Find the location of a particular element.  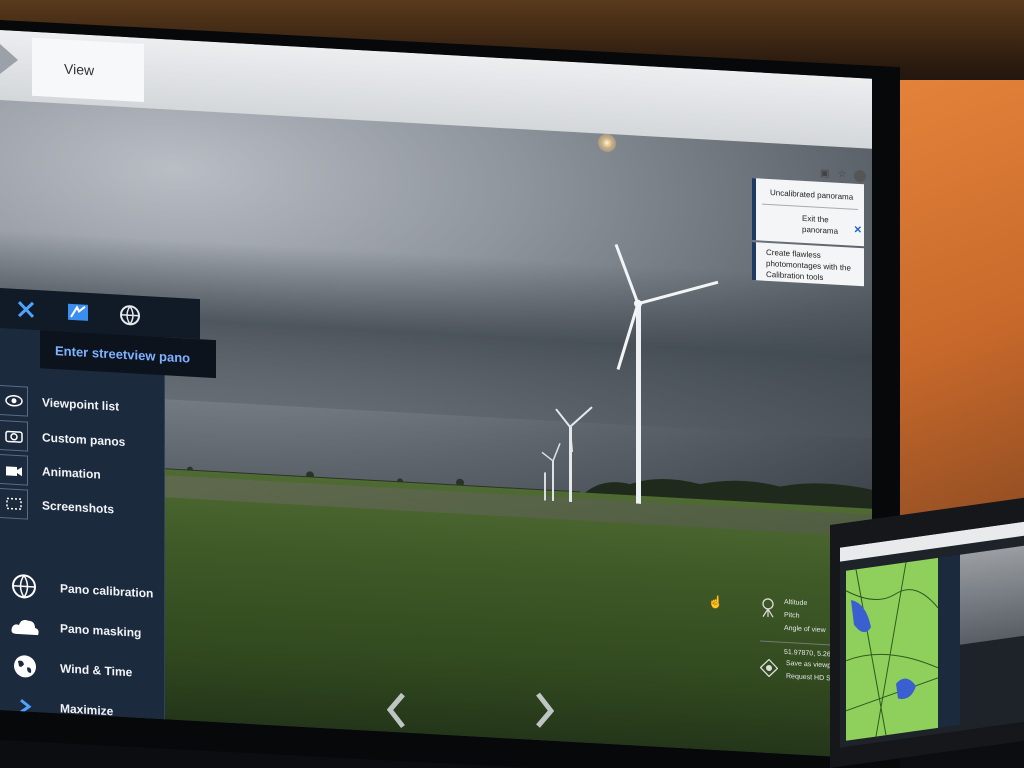

laptop is located at coordinates (927, 632).